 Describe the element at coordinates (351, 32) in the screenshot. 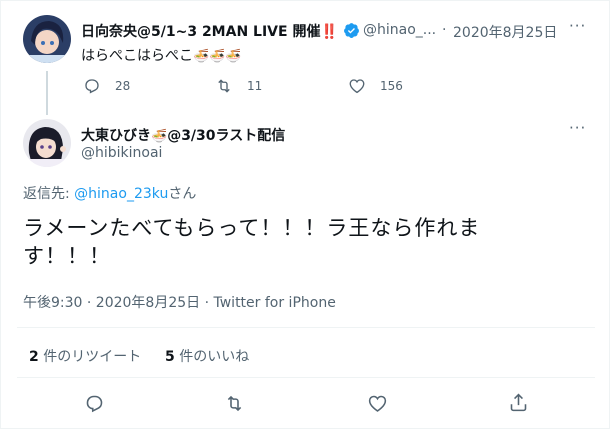

I see `verified-badge-icon` at that location.